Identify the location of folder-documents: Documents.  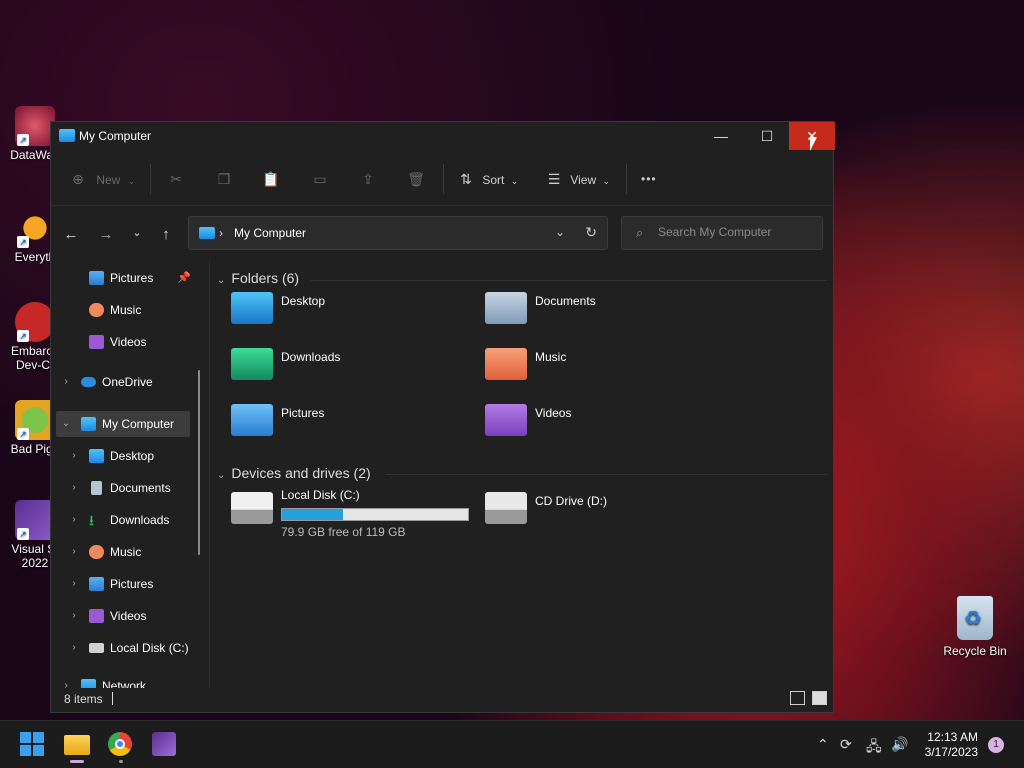
(585, 308).